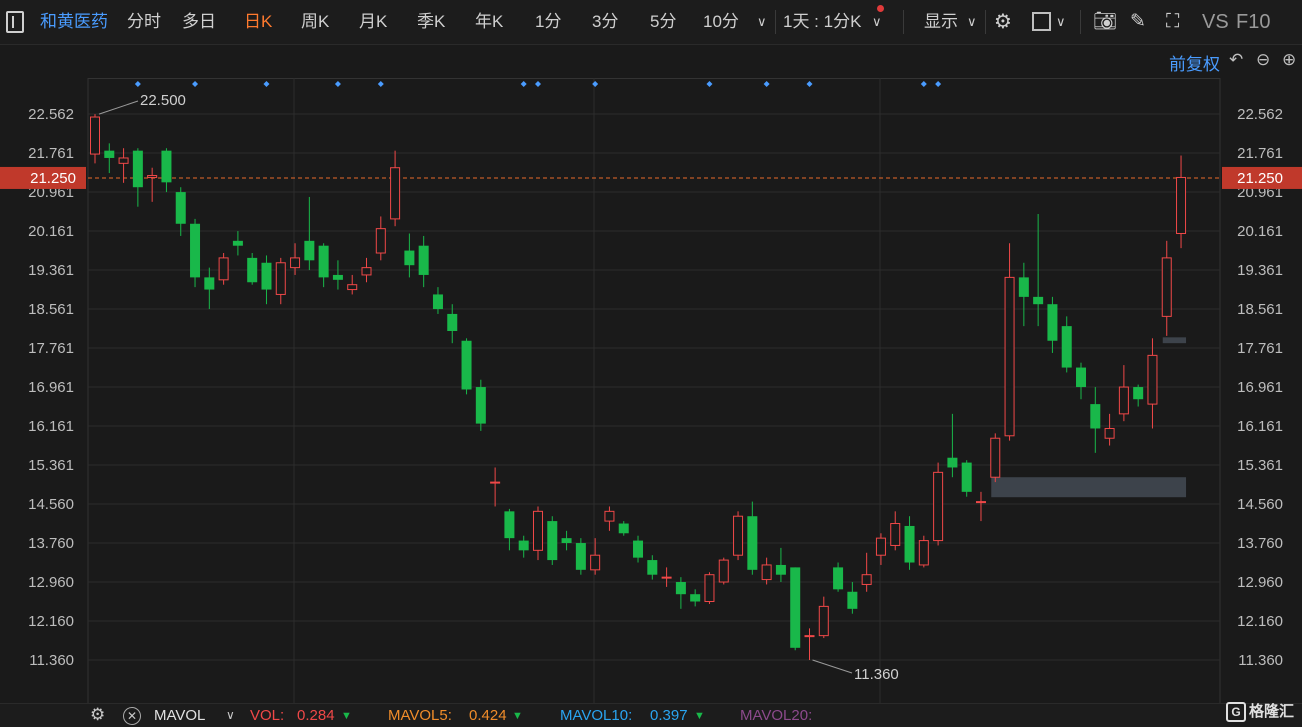 This screenshot has width=1302, height=727. What do you see at coordinates (1260, 660) in the screenshot?
I see `y-tick-label-right: 11.360` at bounding box center [1260, 660].